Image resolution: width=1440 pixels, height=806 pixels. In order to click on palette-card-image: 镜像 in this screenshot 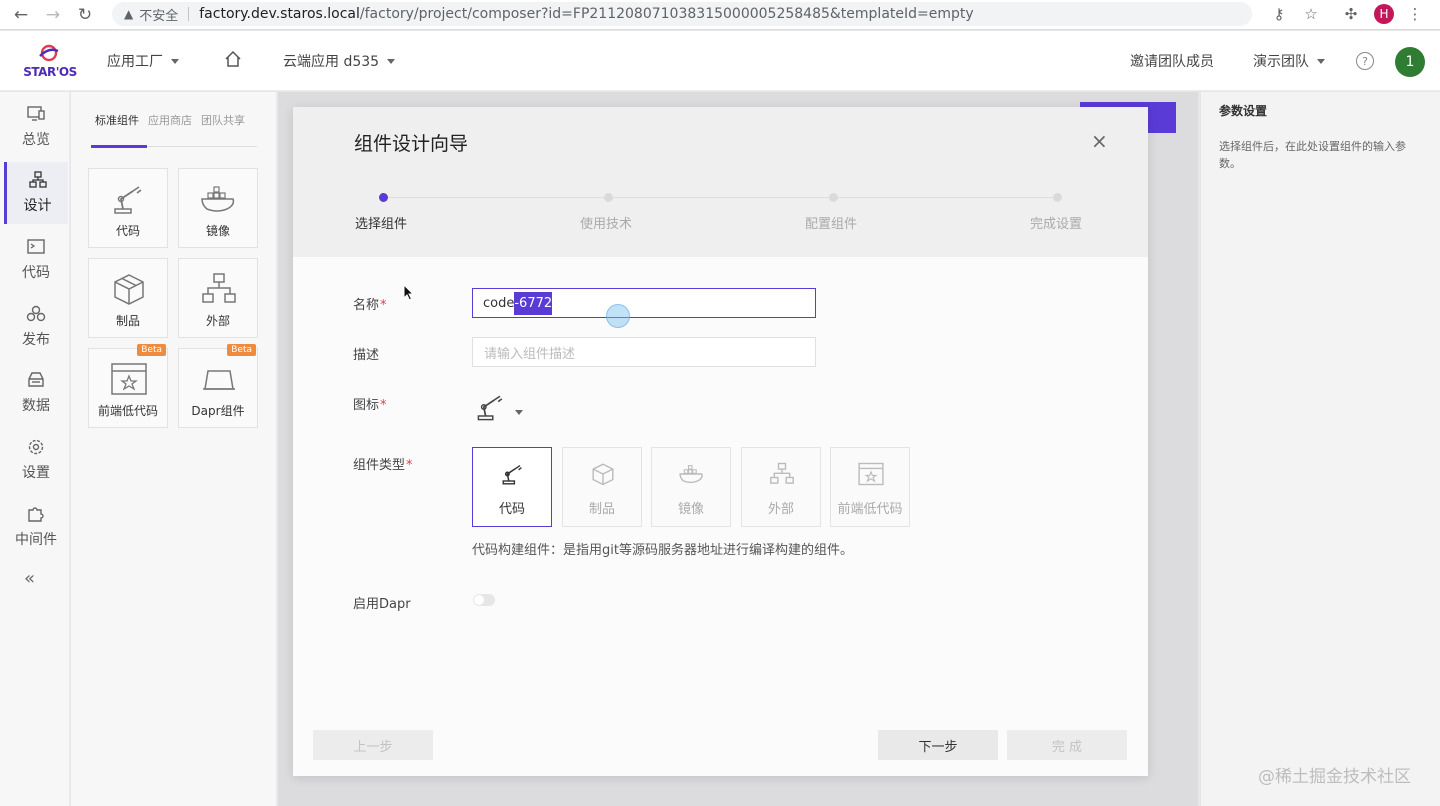, I will do `click(218, 208)`.